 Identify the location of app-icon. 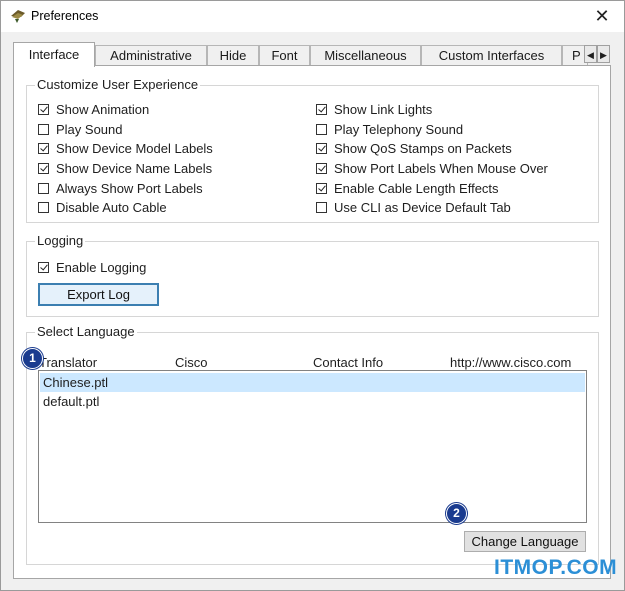
(18, 16).